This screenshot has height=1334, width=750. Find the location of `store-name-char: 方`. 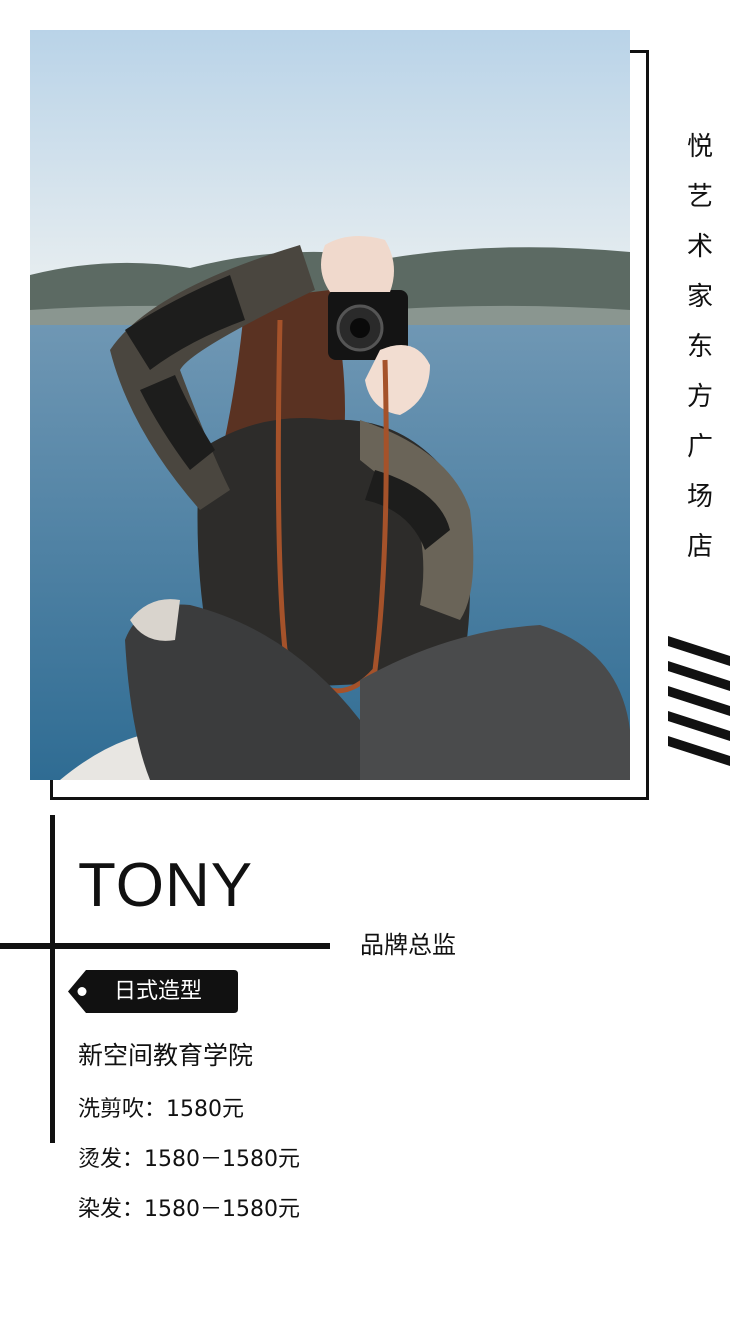

store-name-char: 方 is located at coordinates (699, 397).